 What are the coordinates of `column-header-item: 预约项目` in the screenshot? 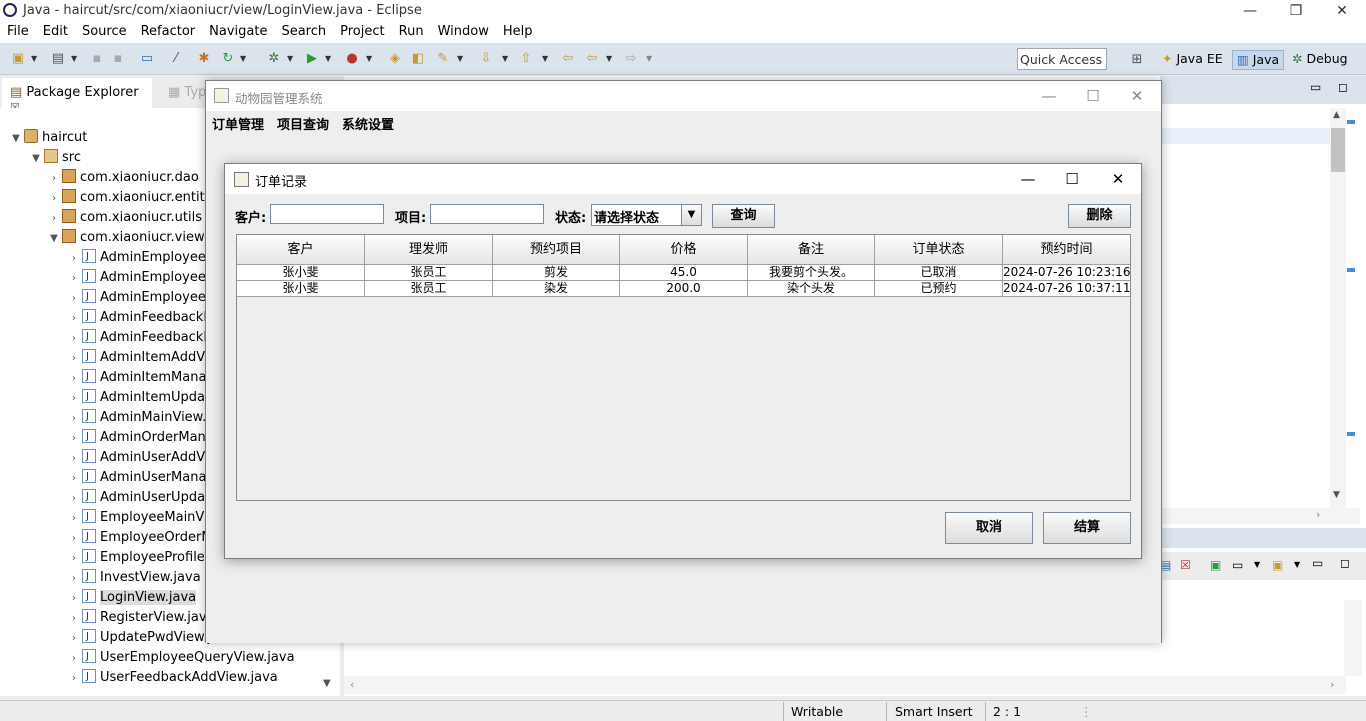 It's located at (556, 250).